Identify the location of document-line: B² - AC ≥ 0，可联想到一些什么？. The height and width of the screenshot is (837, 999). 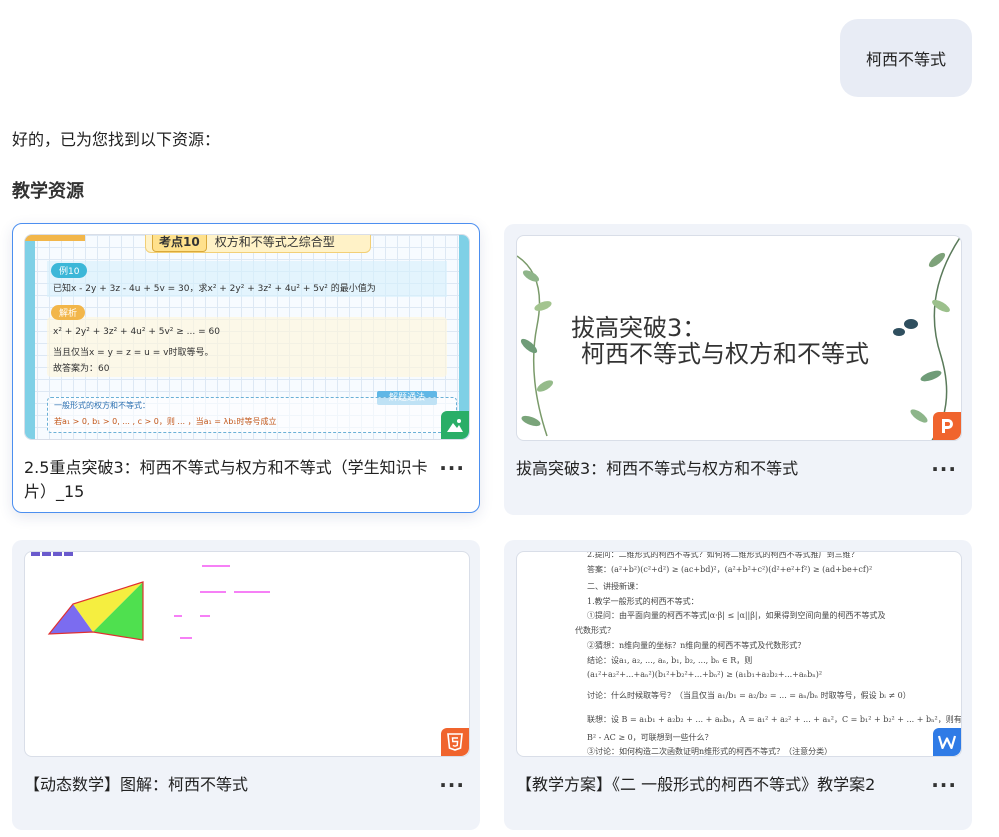
(650, 737).